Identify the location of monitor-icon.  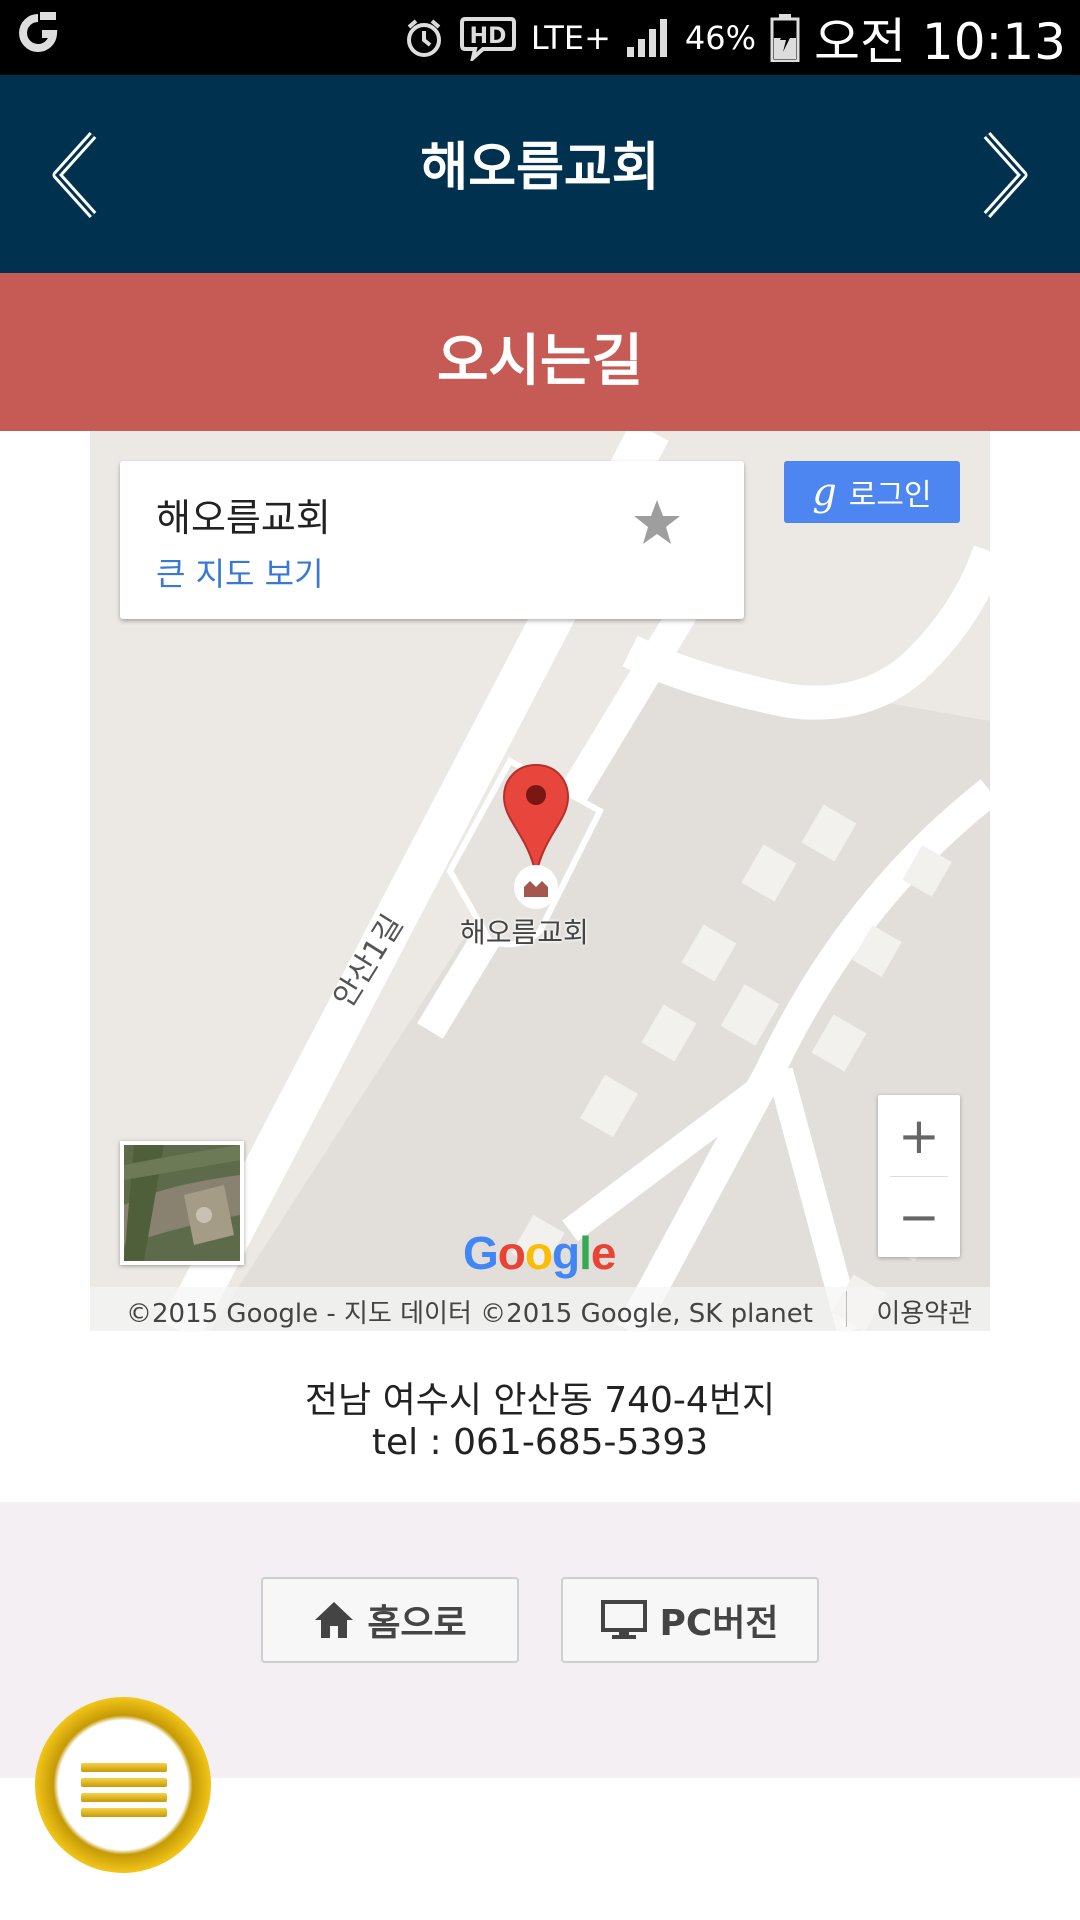
(624, 1619).